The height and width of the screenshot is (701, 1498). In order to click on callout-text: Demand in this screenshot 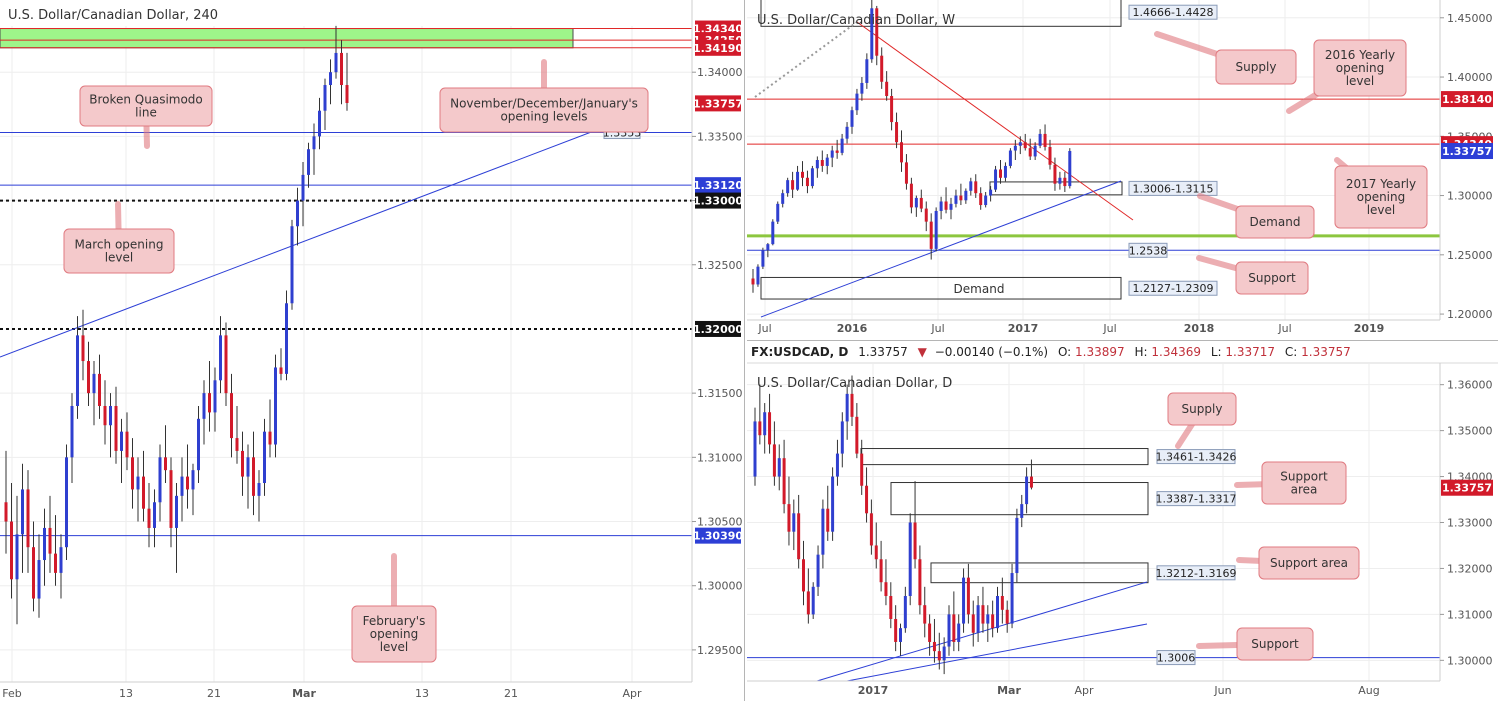, I will do `click(1275, 222)`.